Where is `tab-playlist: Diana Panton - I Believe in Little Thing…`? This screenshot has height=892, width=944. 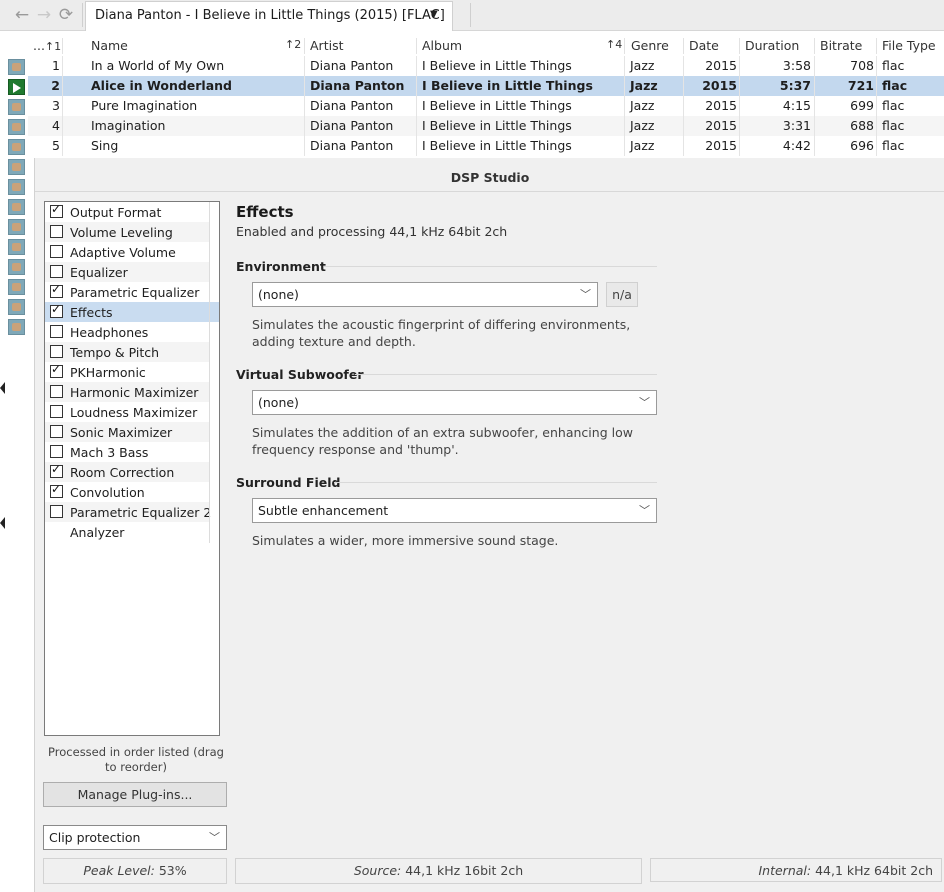 tab-playlist: Diana Panton - I Believe in Little Thing… is located at coordinates (269, 16).